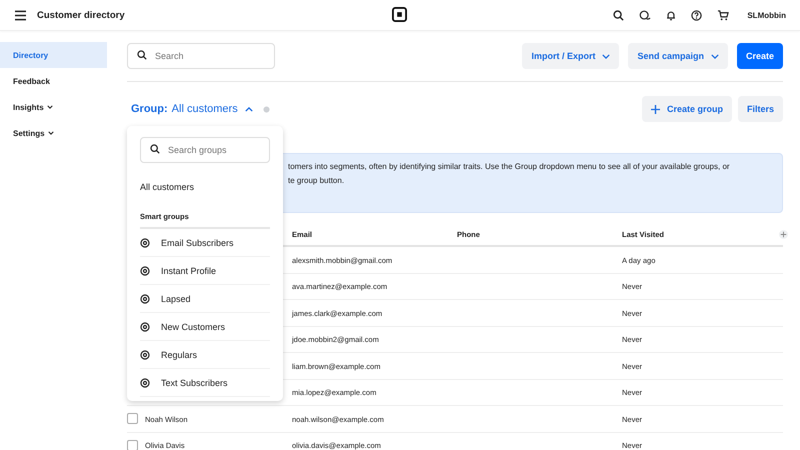  What do you see at coordinates (317, 181) in the screenshot?
I see `banner-text: te group button.` at bounding box center [317, 181].